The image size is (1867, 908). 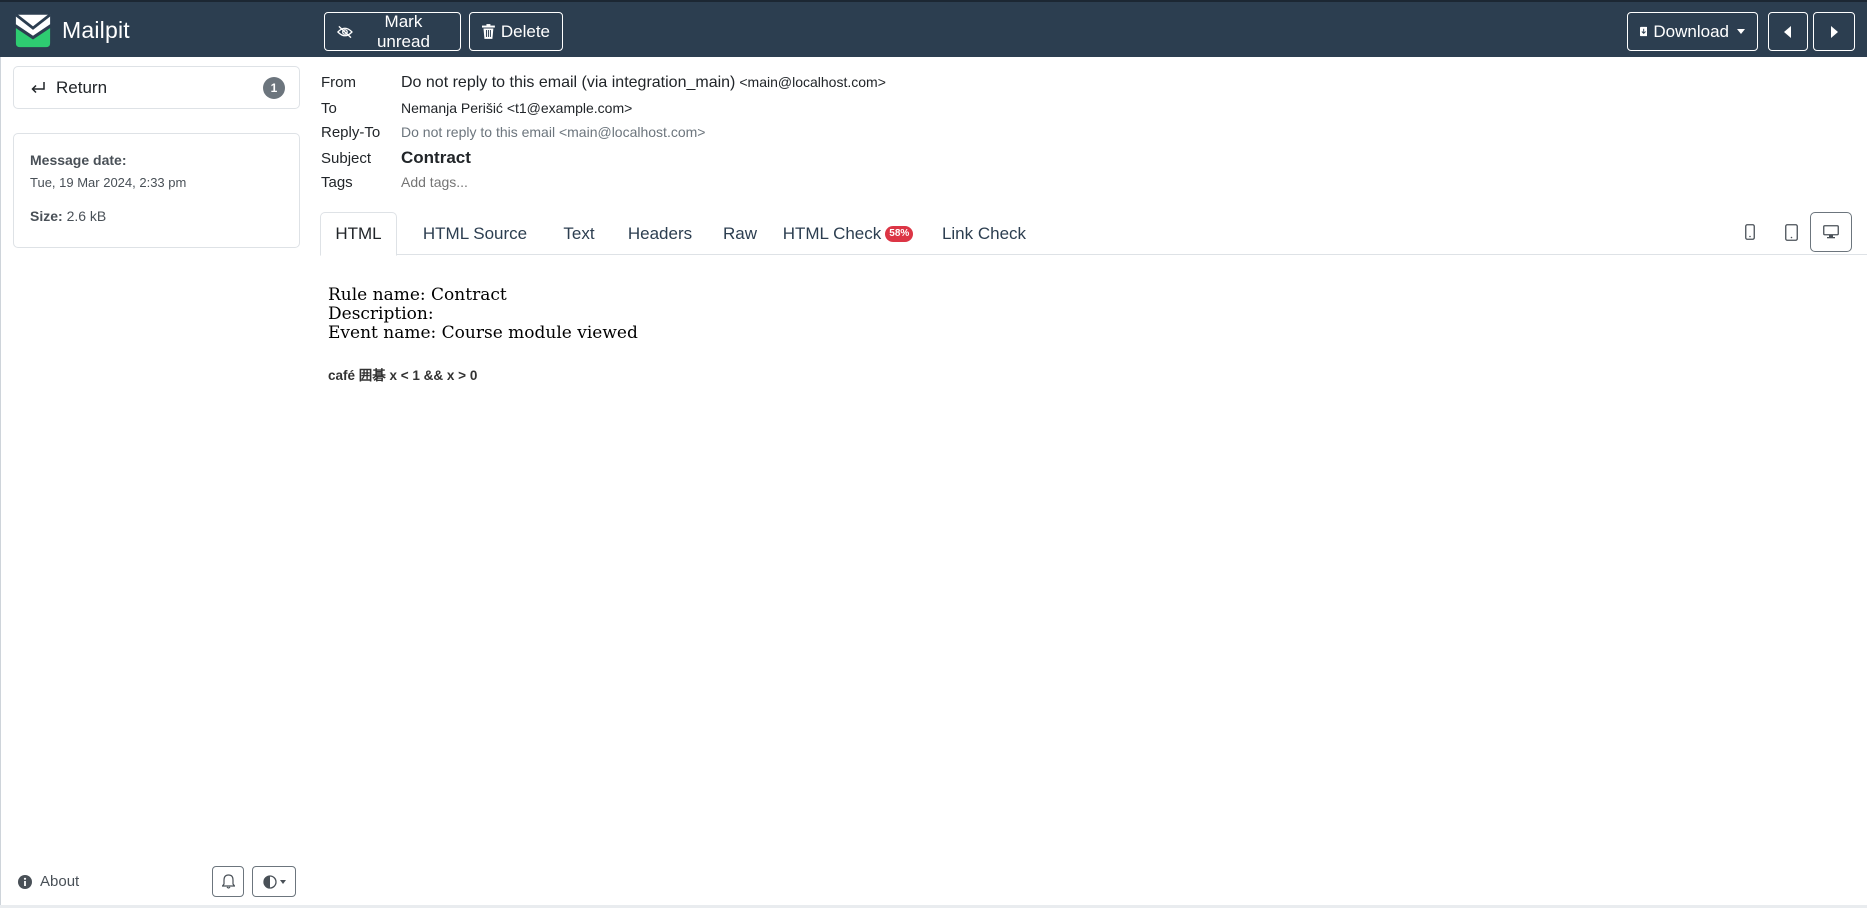 I want to click on tab-html-check-label: HTML Check, so click(x=832, y=233).